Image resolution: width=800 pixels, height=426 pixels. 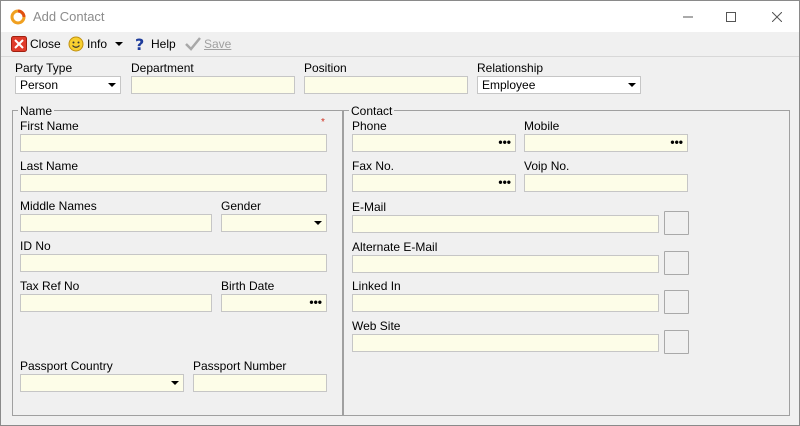 I want to click on mobile-label: Mobile, so click(x=542, y=126).